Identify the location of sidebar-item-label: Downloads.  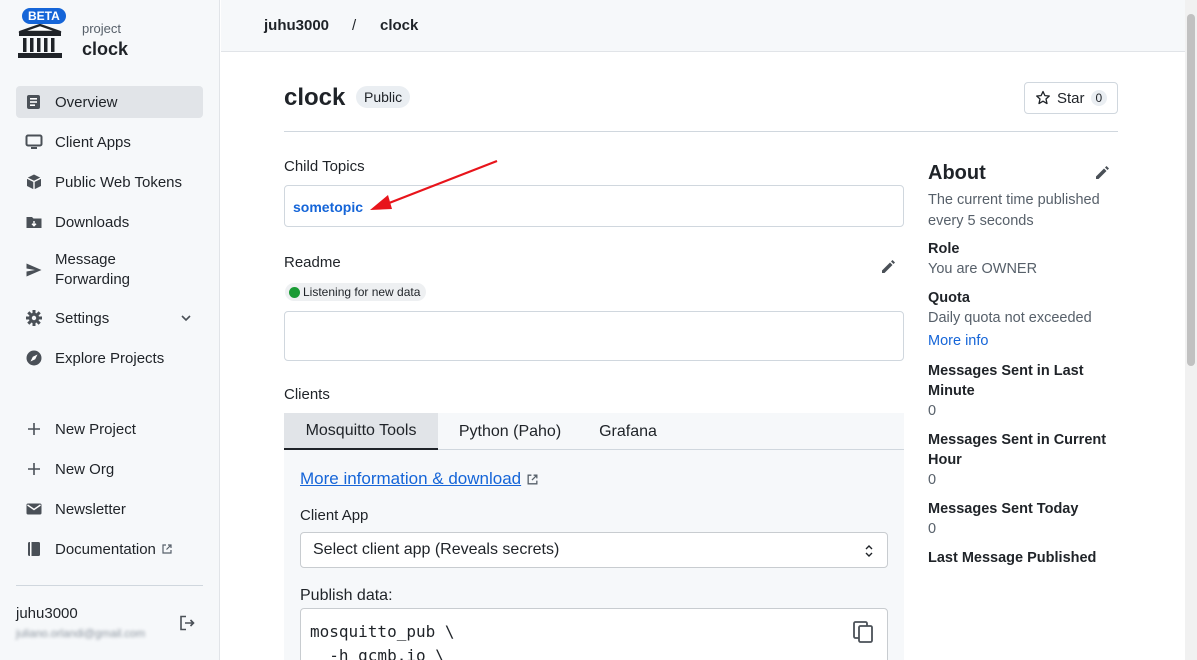
(92, 222).